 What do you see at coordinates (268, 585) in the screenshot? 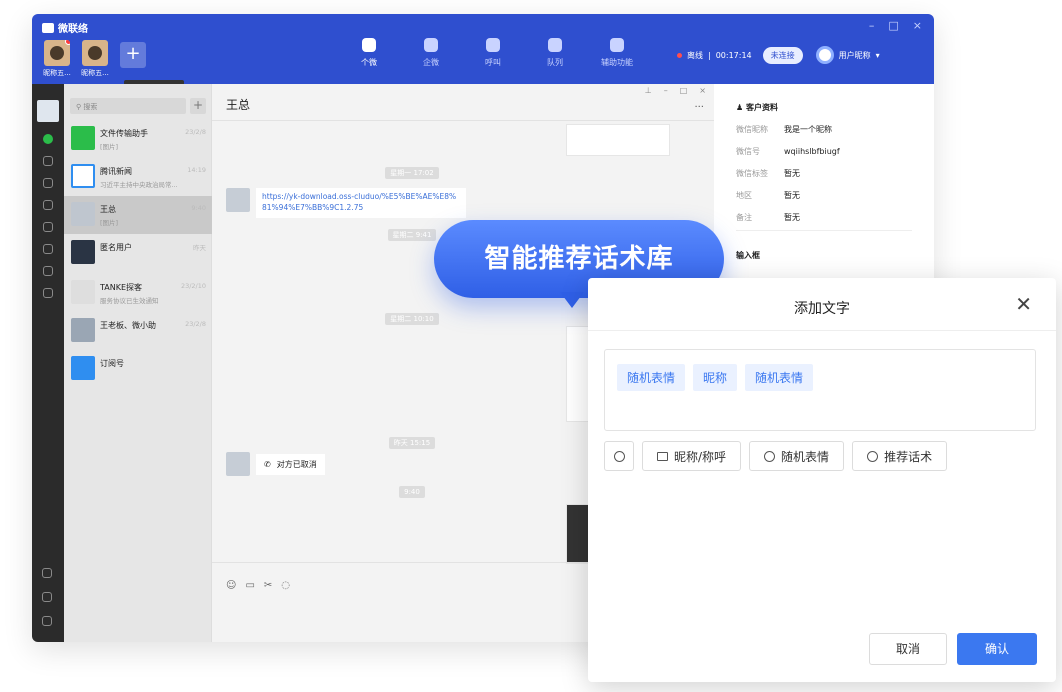
I see `scissors-icon: ✂` at bounding box center [268, 585].